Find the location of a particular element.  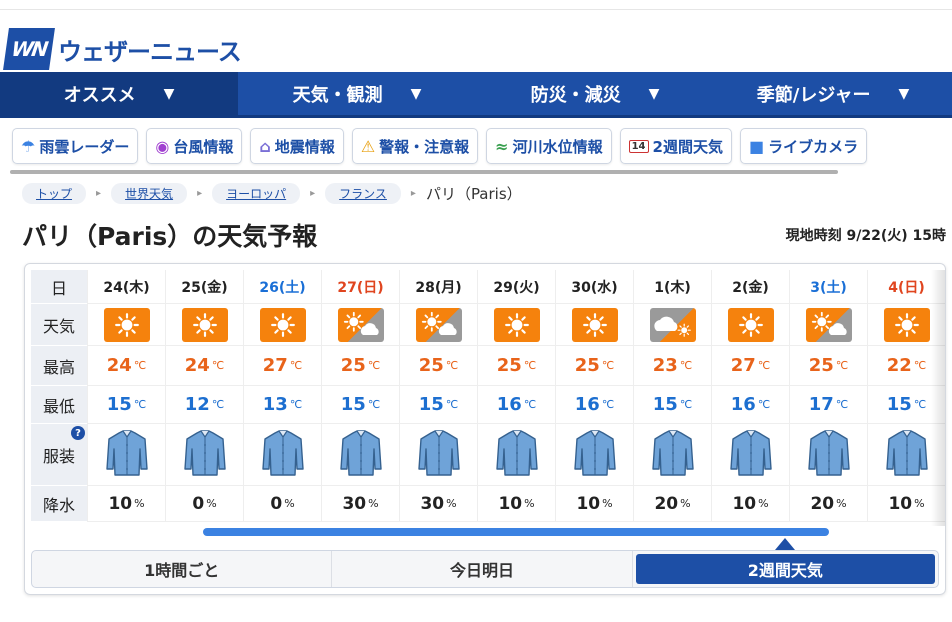

low-temp-value: 17 is located at coordinates (821, 404).